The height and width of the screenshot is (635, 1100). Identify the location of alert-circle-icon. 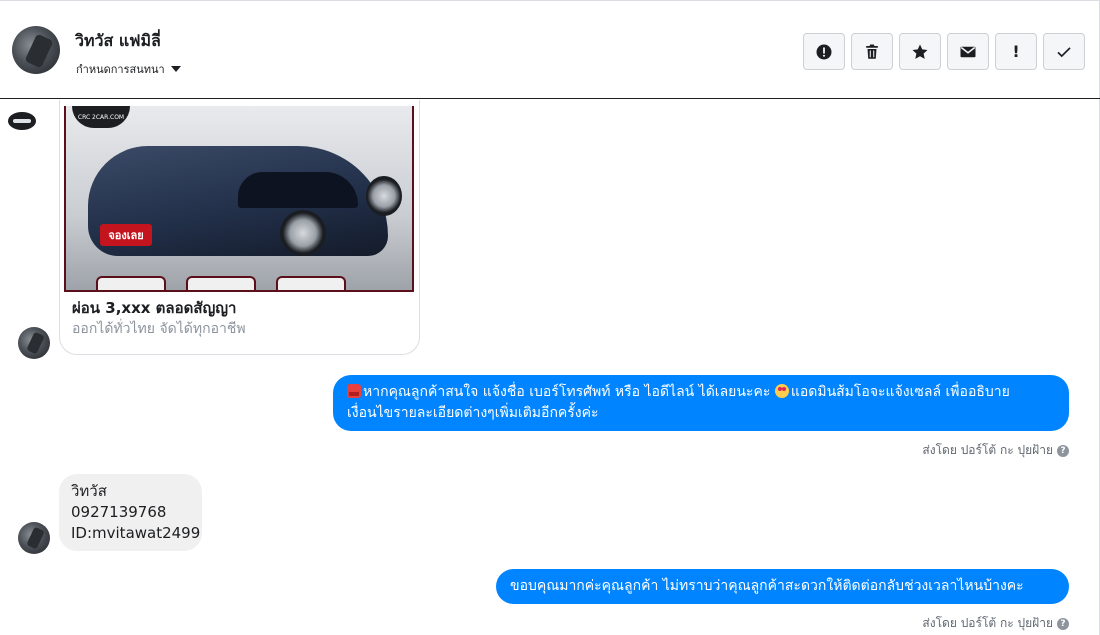
(824, 51).